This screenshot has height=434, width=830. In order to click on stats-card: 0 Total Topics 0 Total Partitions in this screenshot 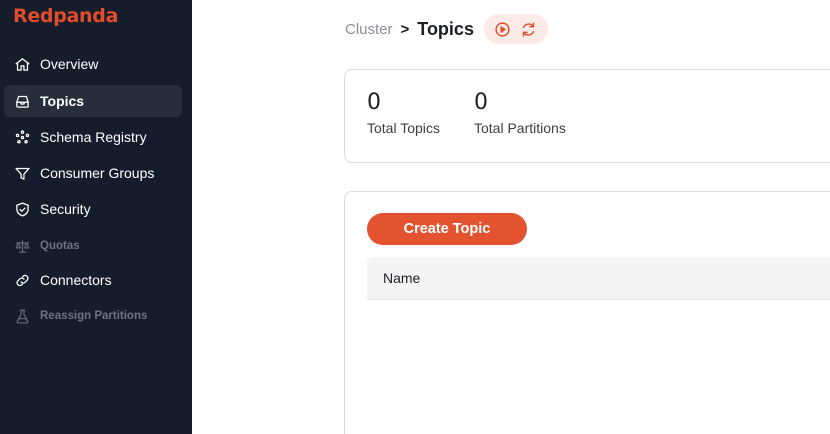, I will do `click(587, 116)`.